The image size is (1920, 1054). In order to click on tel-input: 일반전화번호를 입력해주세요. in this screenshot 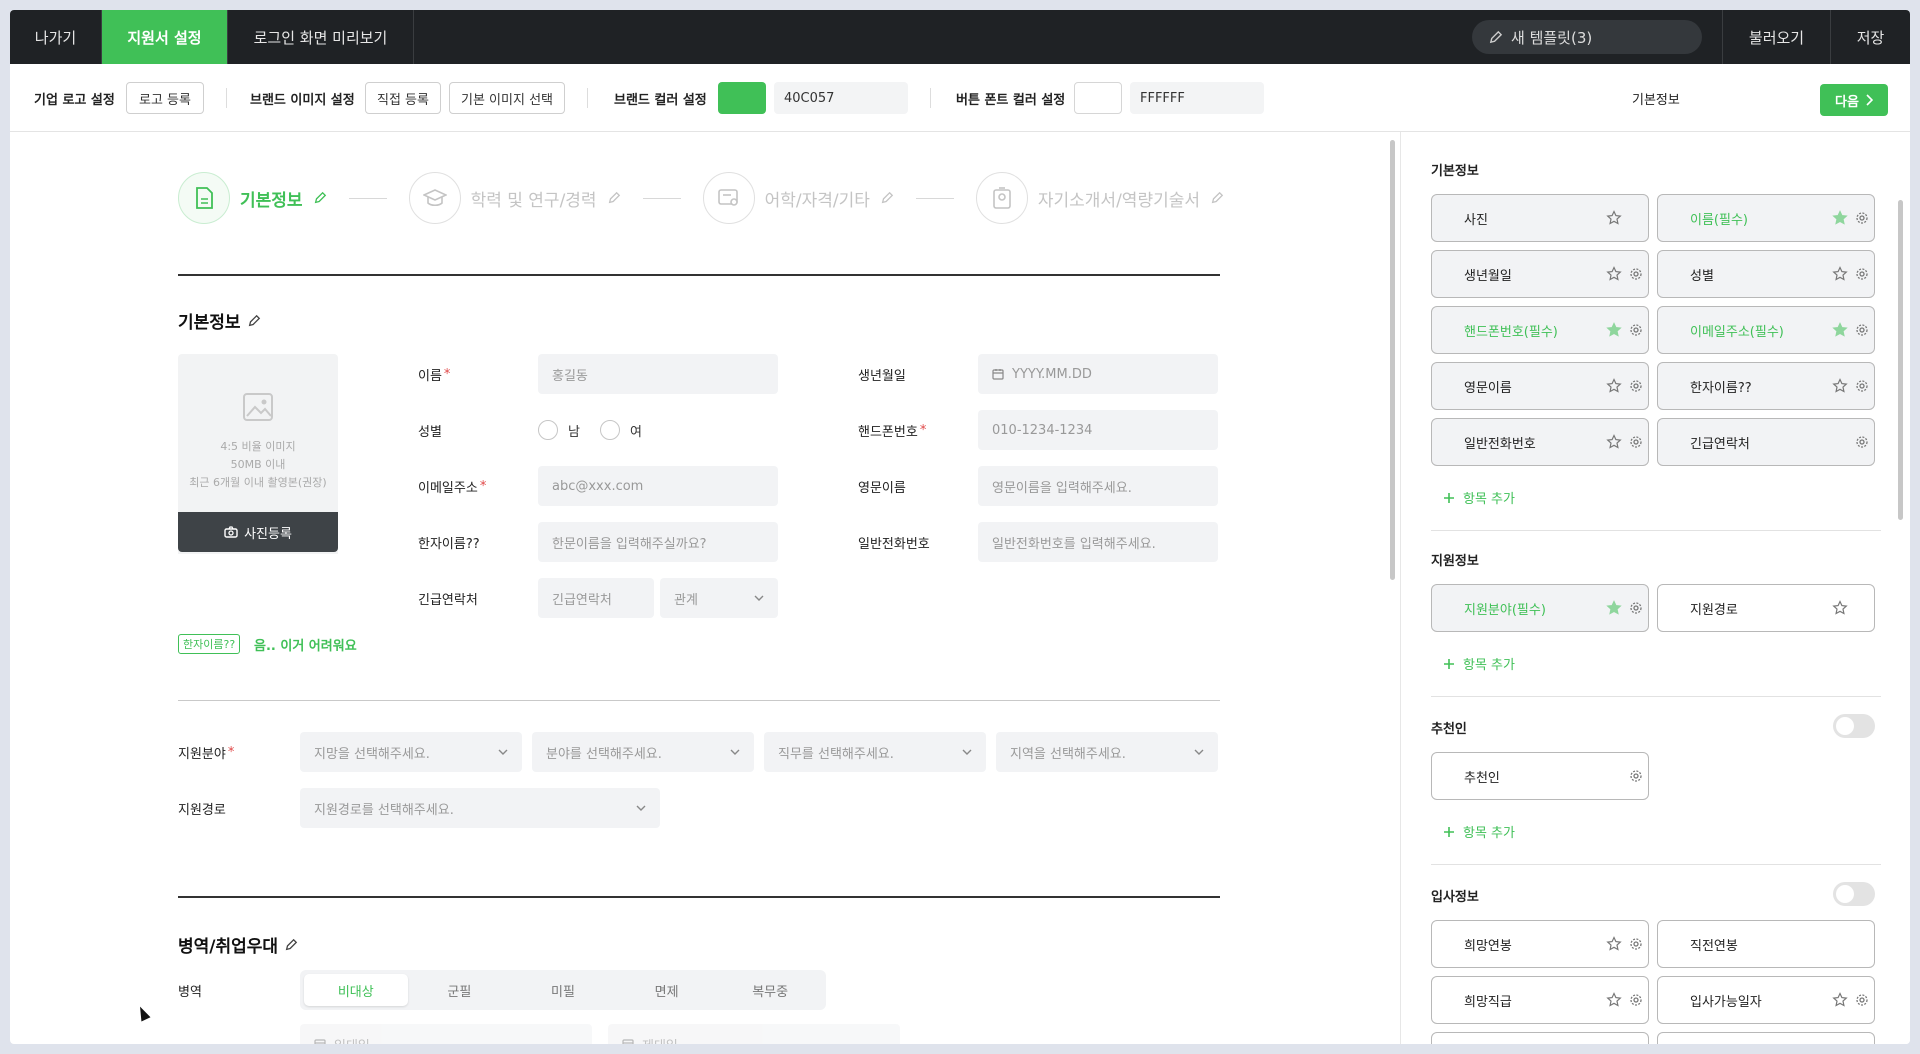, I will do `click(1098, 542)`.